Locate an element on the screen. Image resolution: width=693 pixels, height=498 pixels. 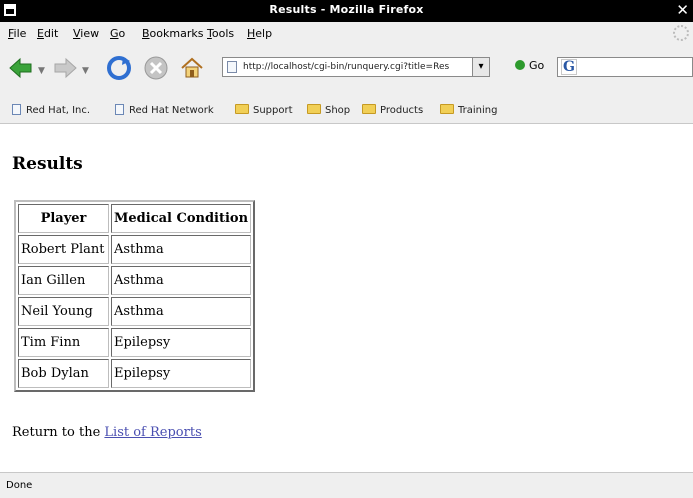
table-row: Ian Gillen Asthma is located at coordinates (135, 280).